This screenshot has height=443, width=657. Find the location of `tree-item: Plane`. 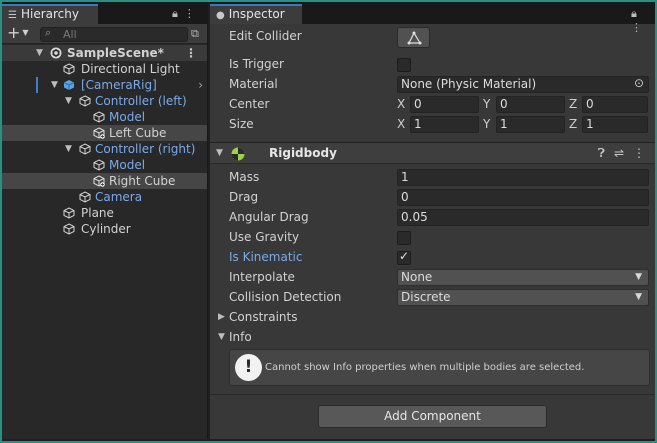

tree-item: Plane is located at coordinates (104, 213).